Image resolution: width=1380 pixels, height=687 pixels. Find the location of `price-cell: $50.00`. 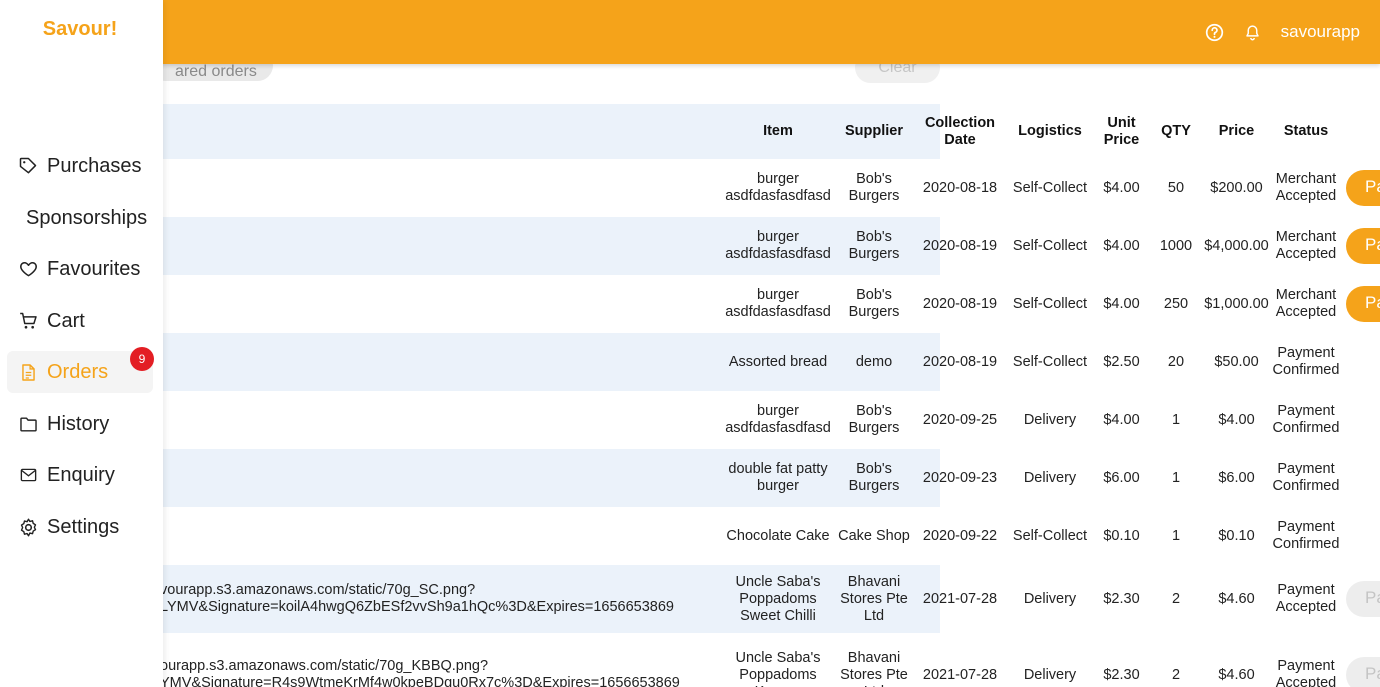

price-cell: $50.00 is located at coordinates (1236, 361).